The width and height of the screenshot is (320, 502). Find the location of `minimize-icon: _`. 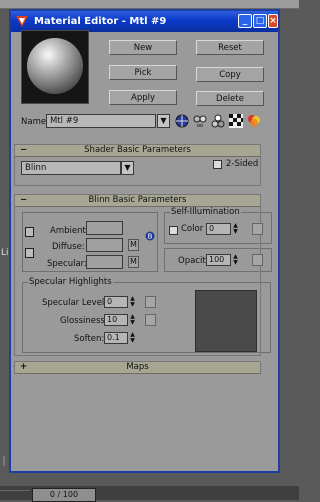

minimize-icon: _ is located at coordinates (245, 21).